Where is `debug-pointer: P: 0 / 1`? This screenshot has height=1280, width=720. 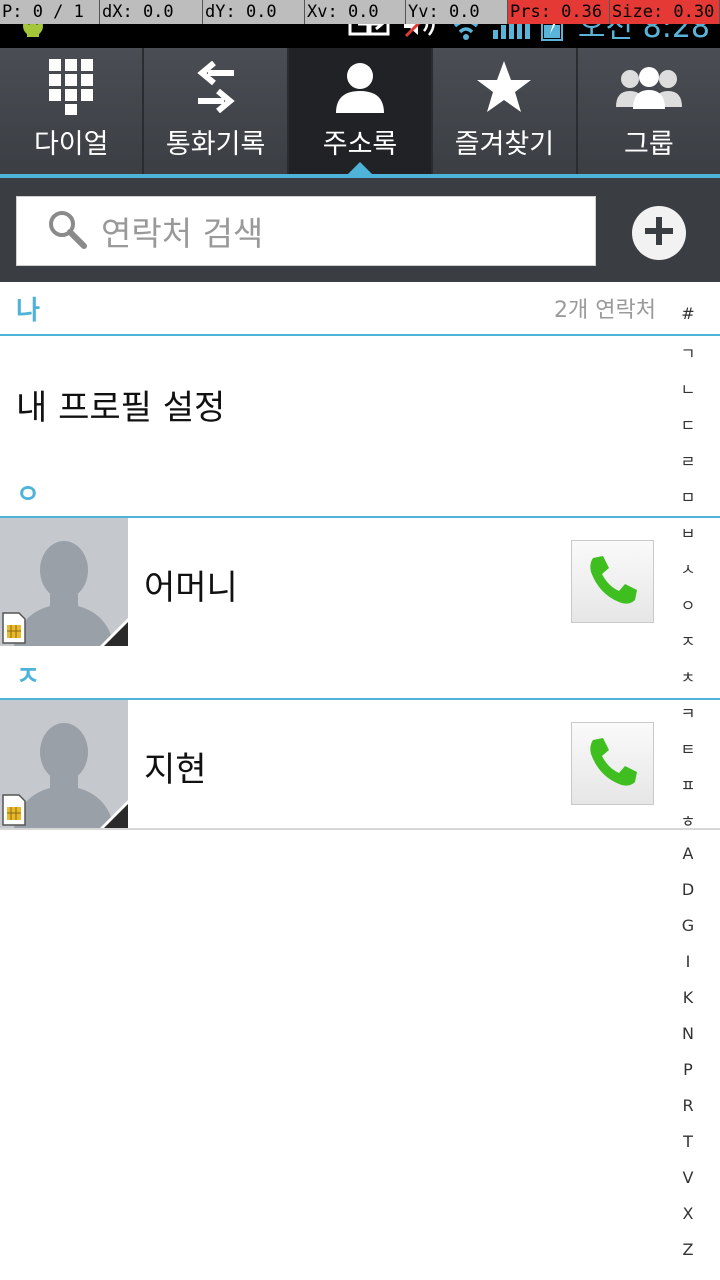 debug-pointer: P: 0 / 1 is located at coordinates (50, 12).